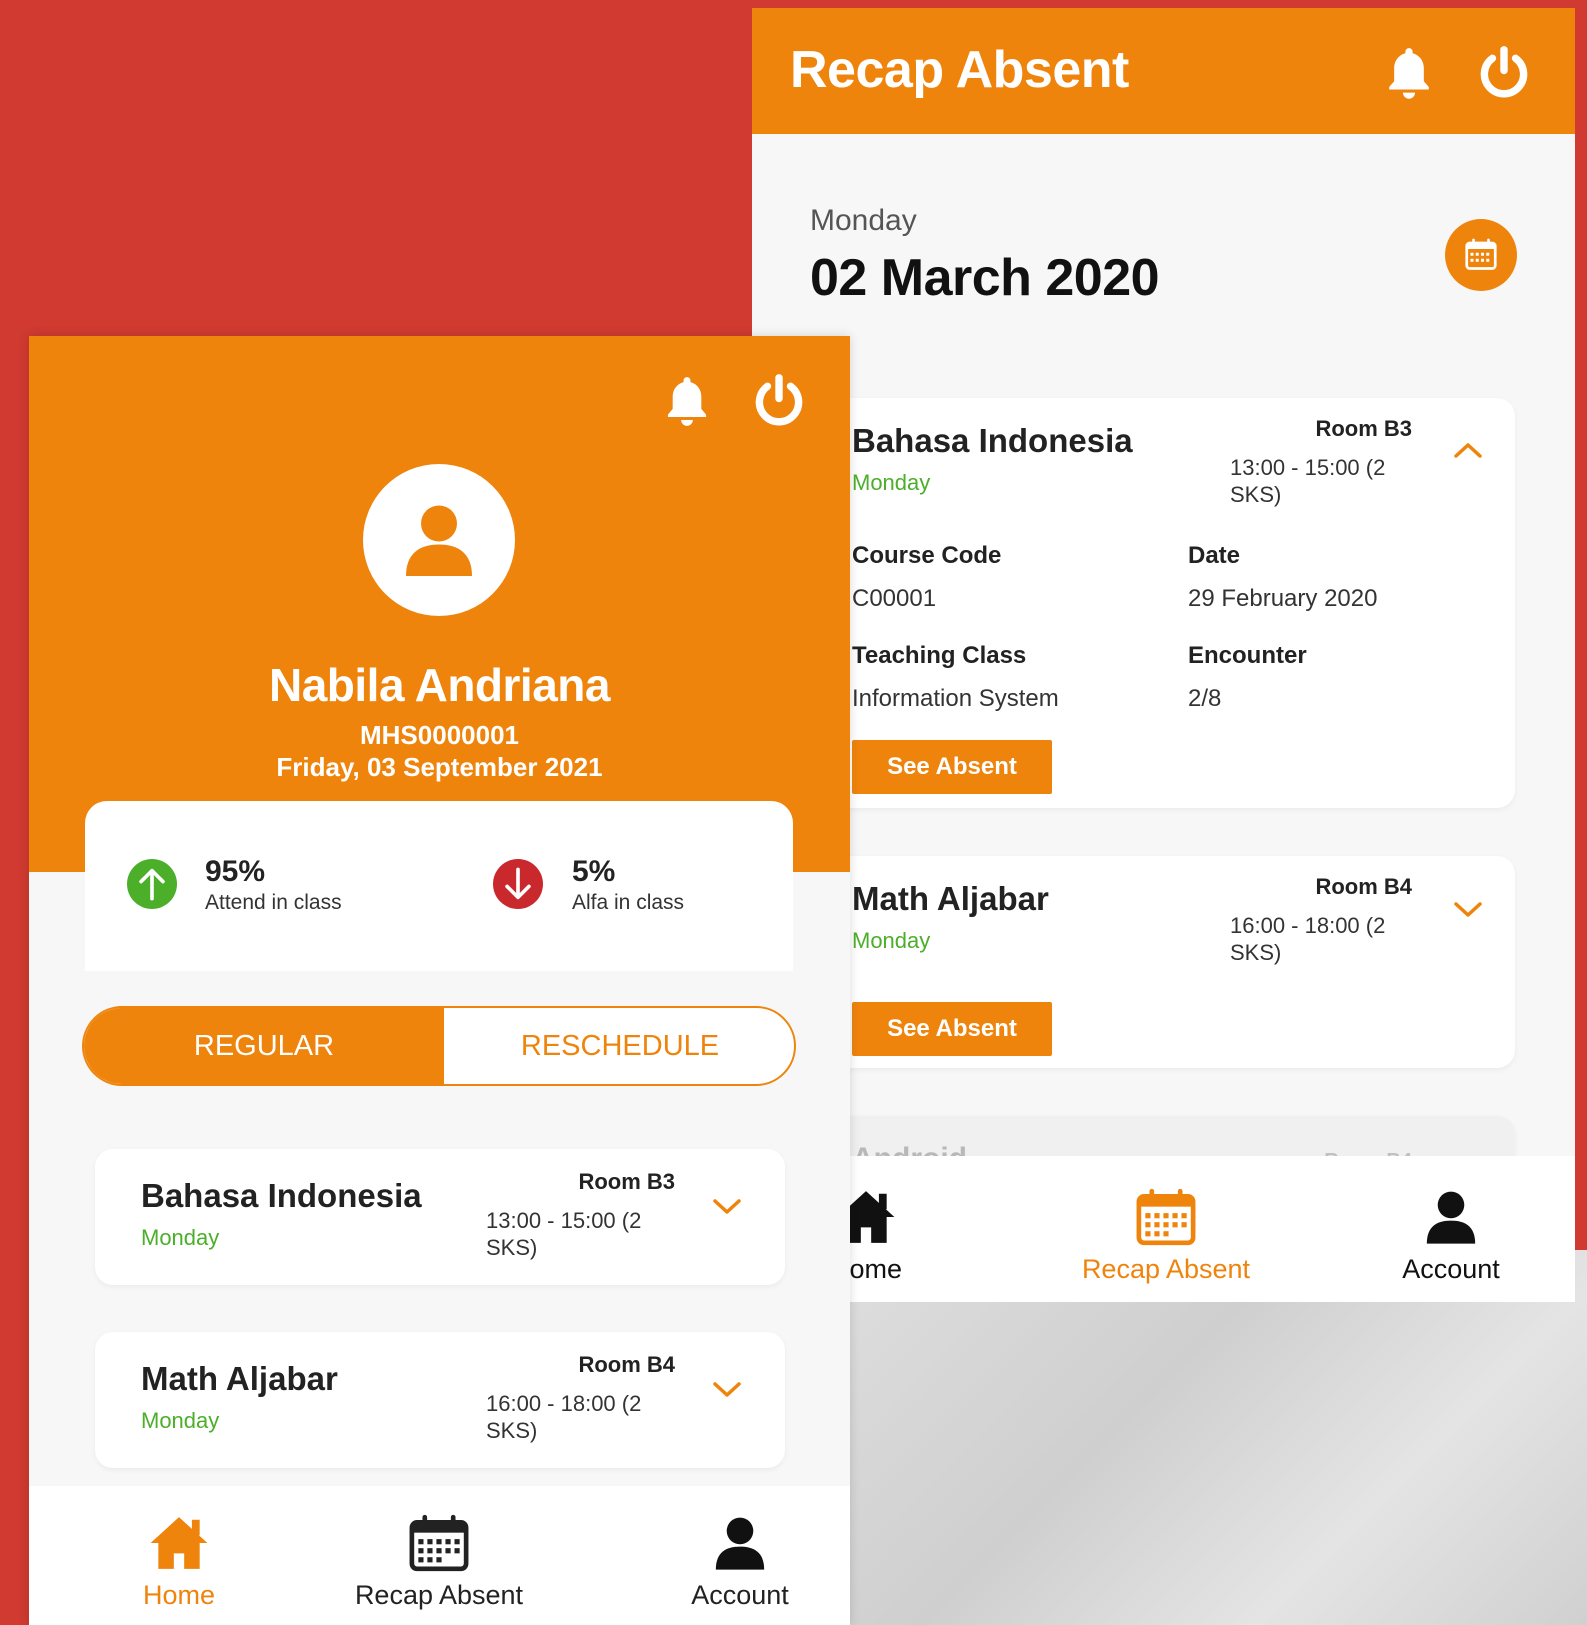 This screenshot has width=1587, height=1625. I want to click on encounter-value: 2/8, so click(1205, 698).